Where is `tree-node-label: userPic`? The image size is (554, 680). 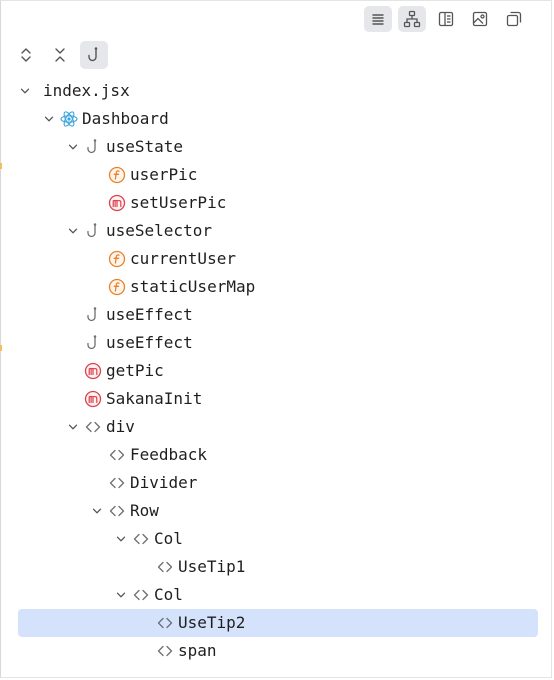 tree-node-label: userPic is located at coordinates (164, 174).